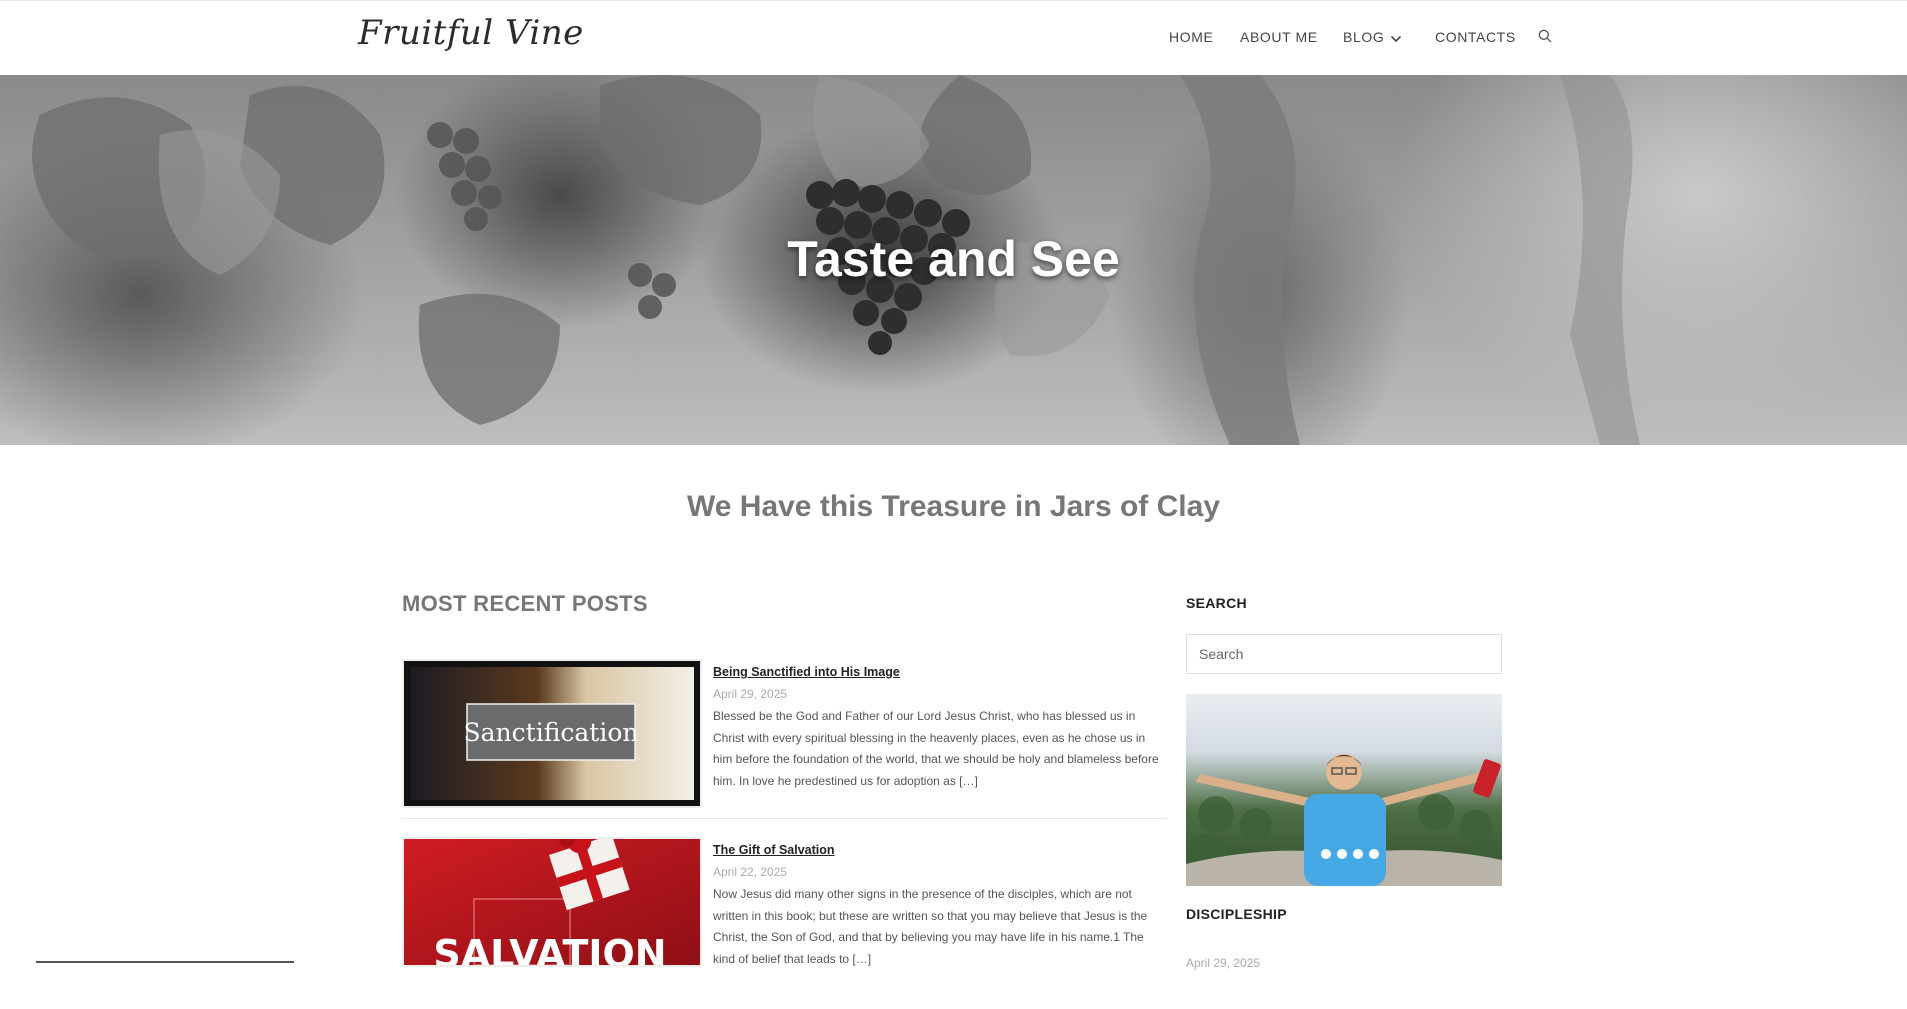  I want to click on search-icon, so click(1545, 38).